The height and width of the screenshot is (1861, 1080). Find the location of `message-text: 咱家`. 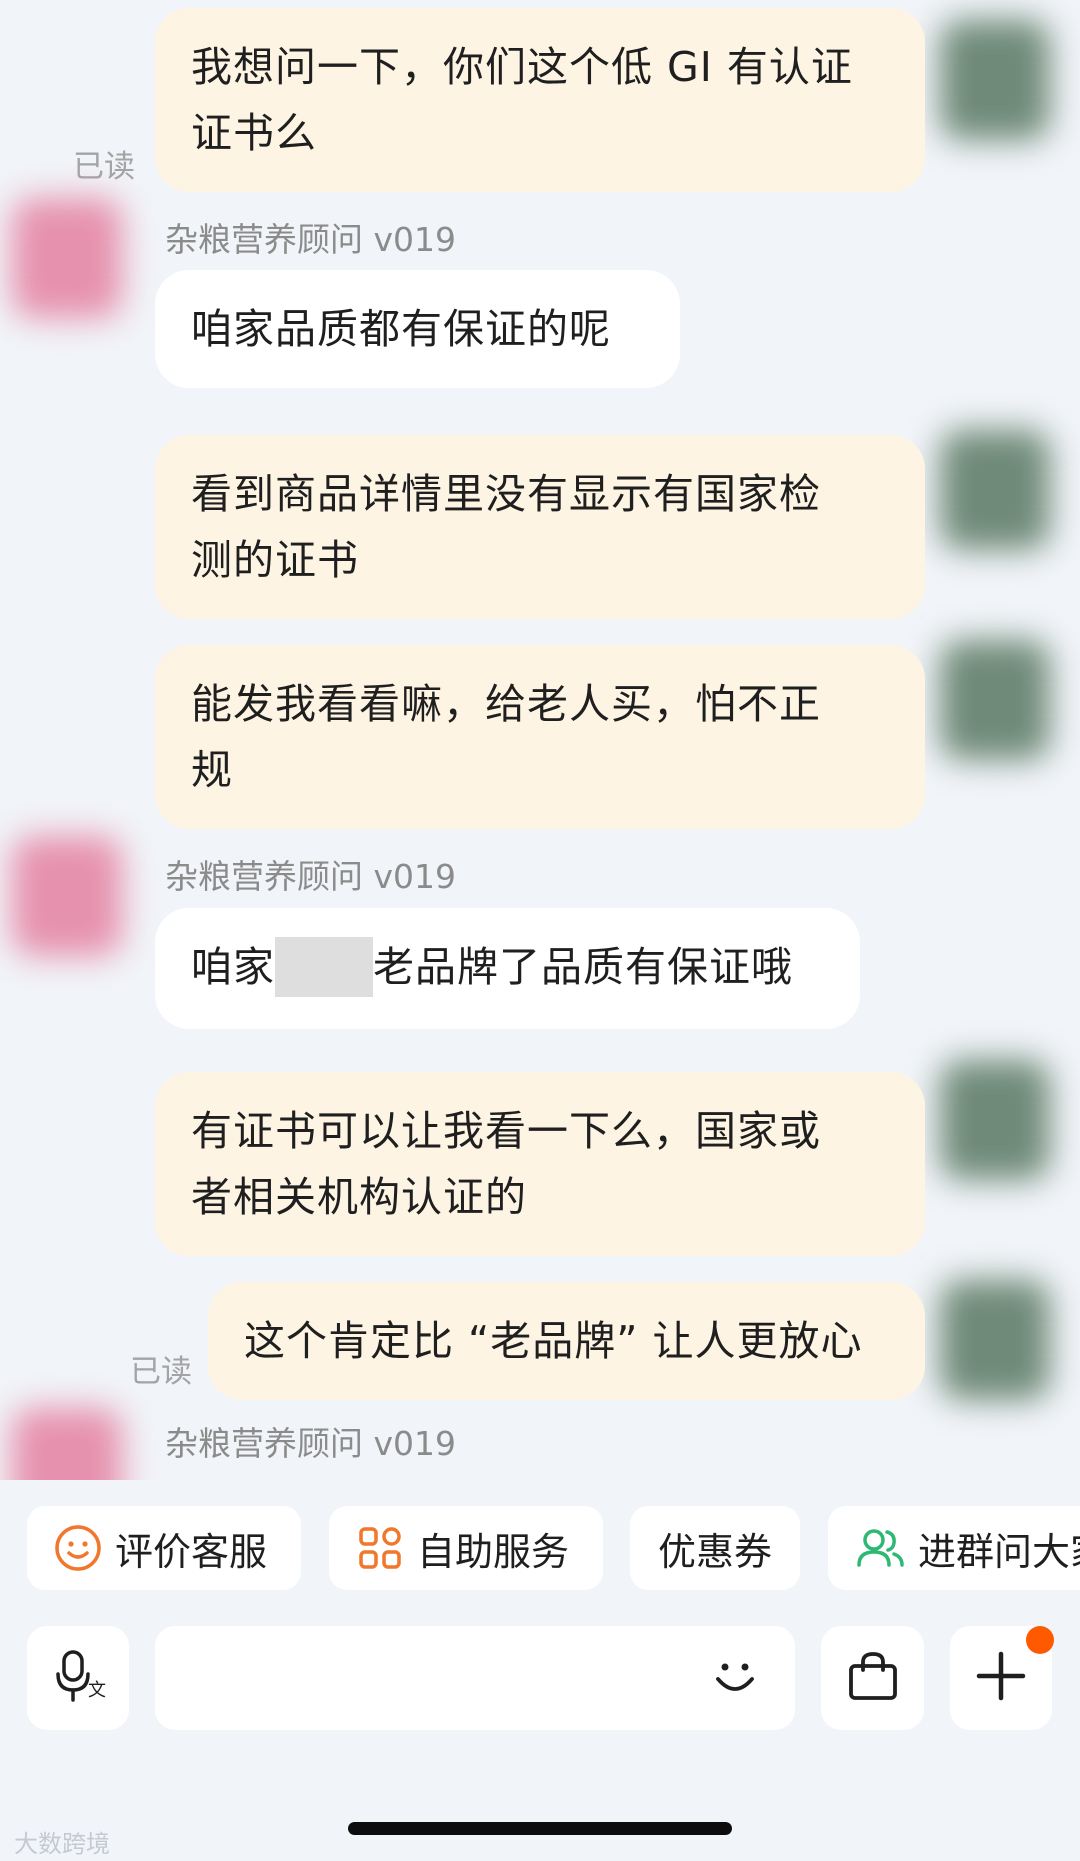

message-text: 咱家 is located at coordinates (233, 967).